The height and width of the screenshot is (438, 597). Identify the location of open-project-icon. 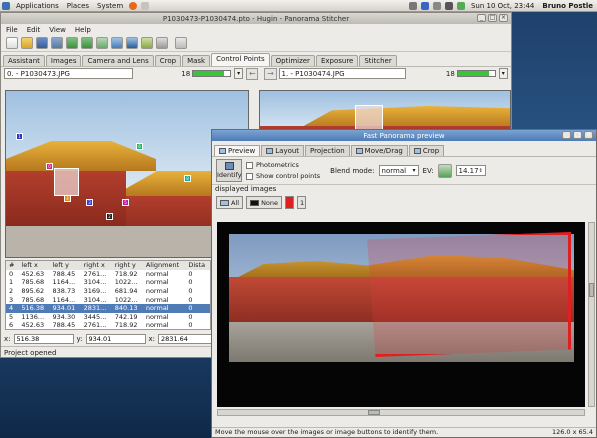
(27, 43).